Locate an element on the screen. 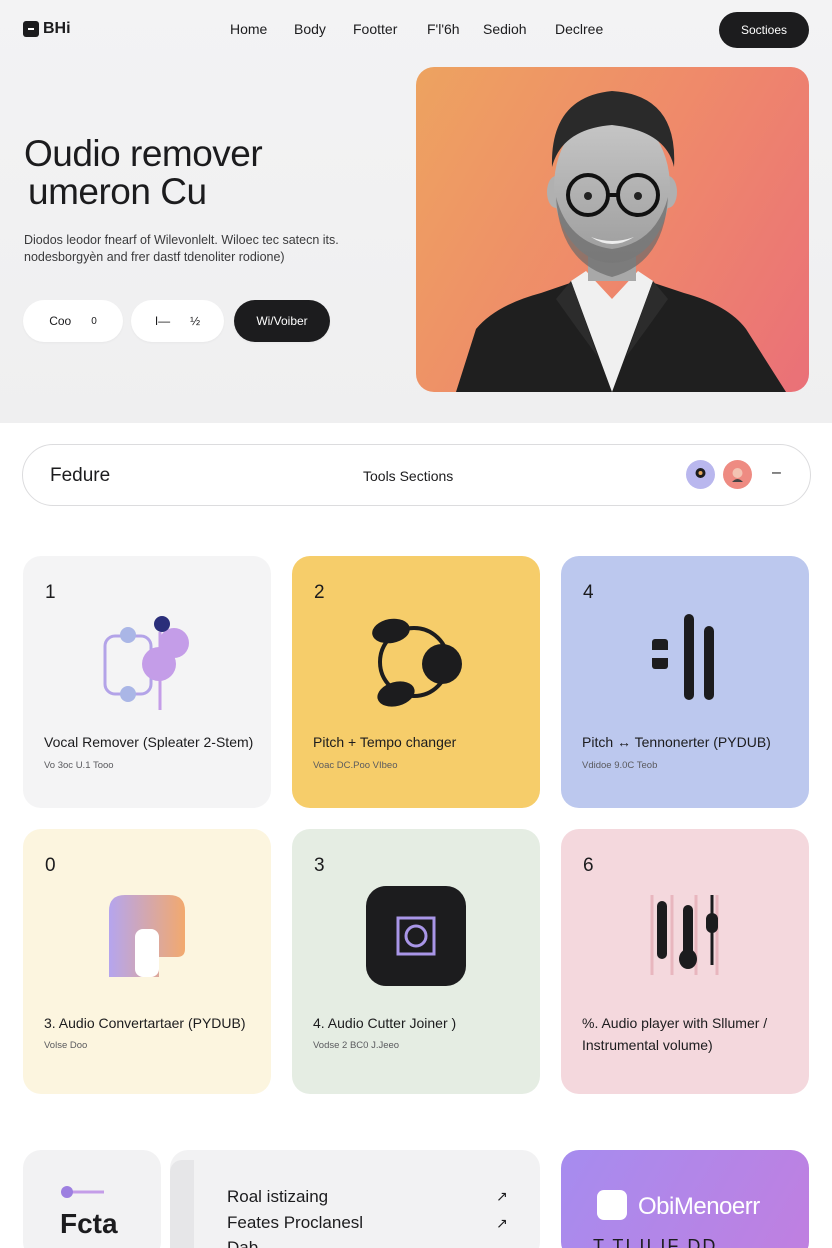 The height and width of the screenshot is (1248, 832). card-number: 3 is located at coordinates (319, 865).